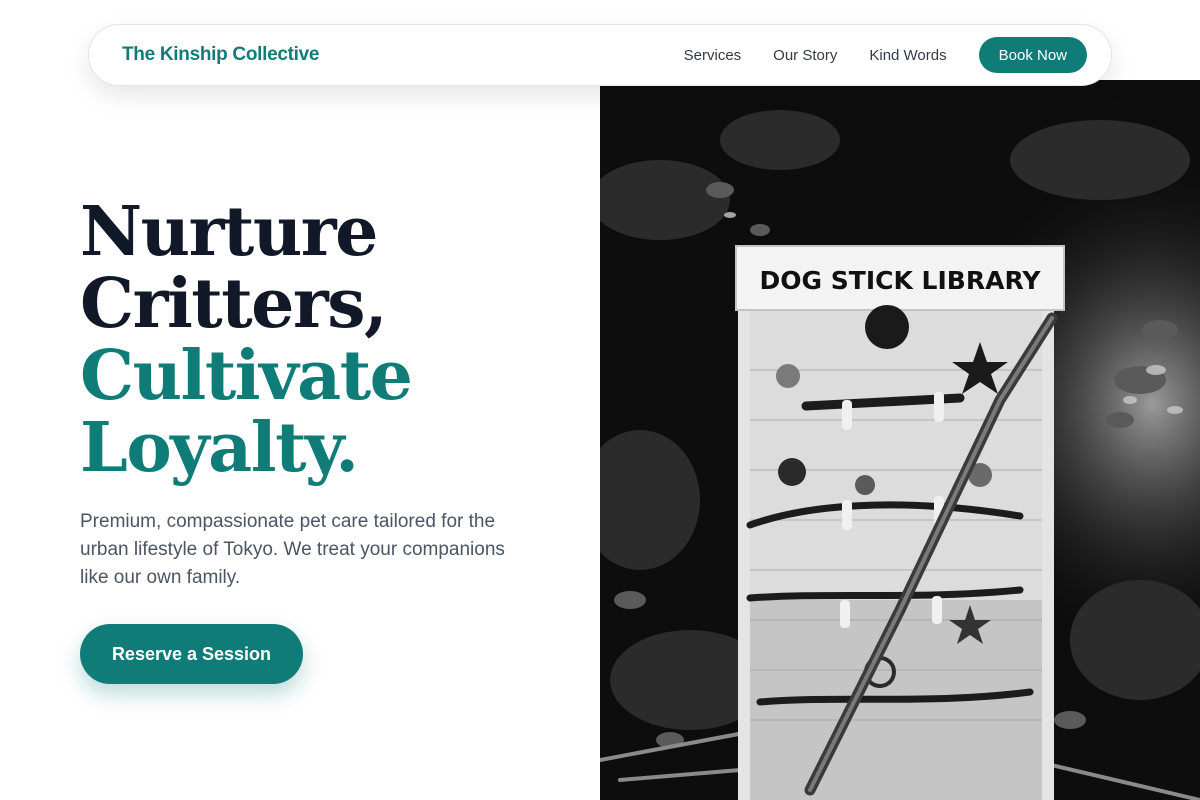  What do you see at coordinates (219, 448) in the screenshot?
I see `hero-title-line-4: Loyalty.` at bounding box center [219, 448].